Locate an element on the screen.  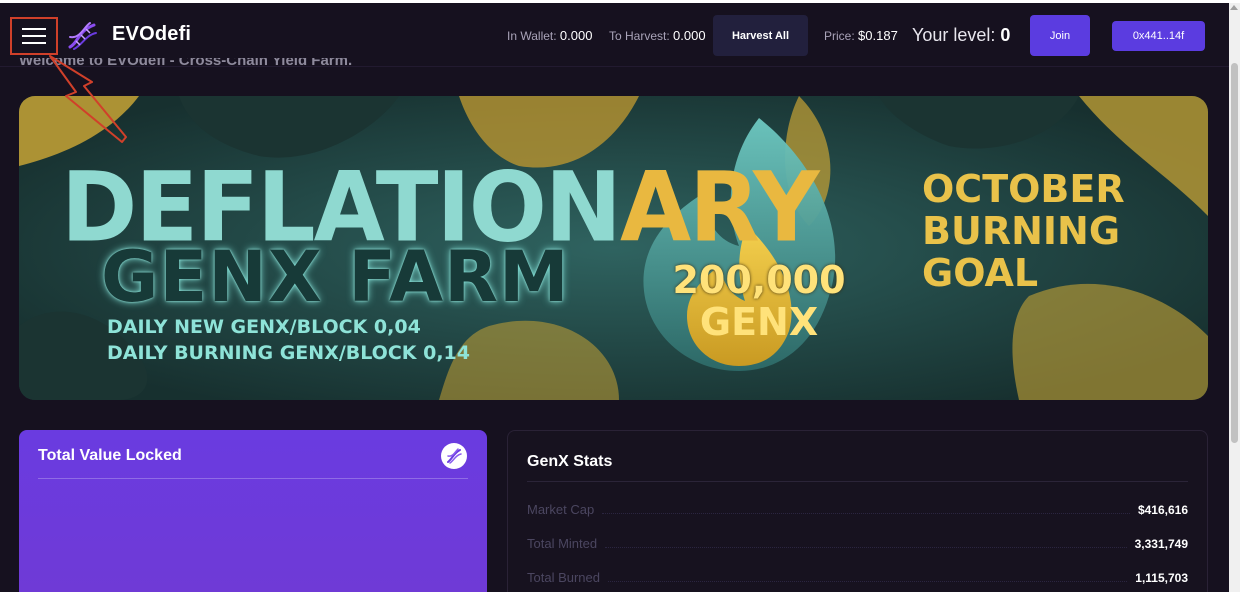
price-value: $0.187 is located at coordinates (878, 35).